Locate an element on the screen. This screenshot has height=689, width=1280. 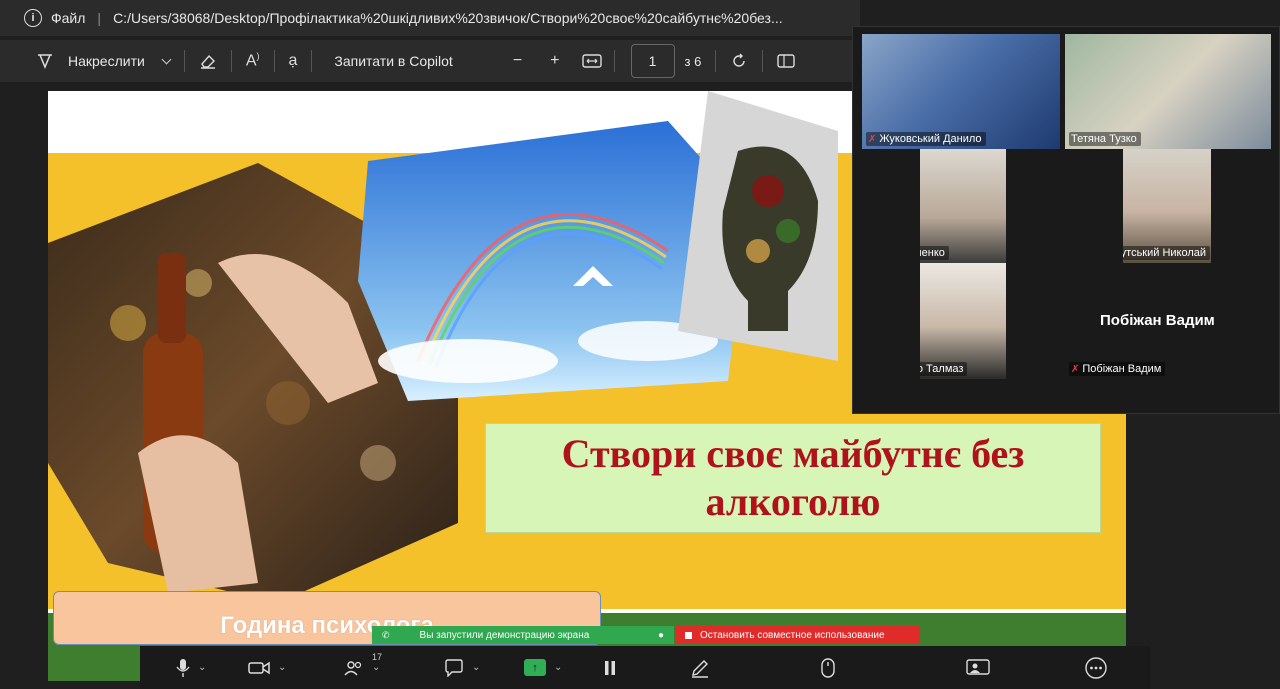
shield-icon: ● is located at coordinates (660, 635).